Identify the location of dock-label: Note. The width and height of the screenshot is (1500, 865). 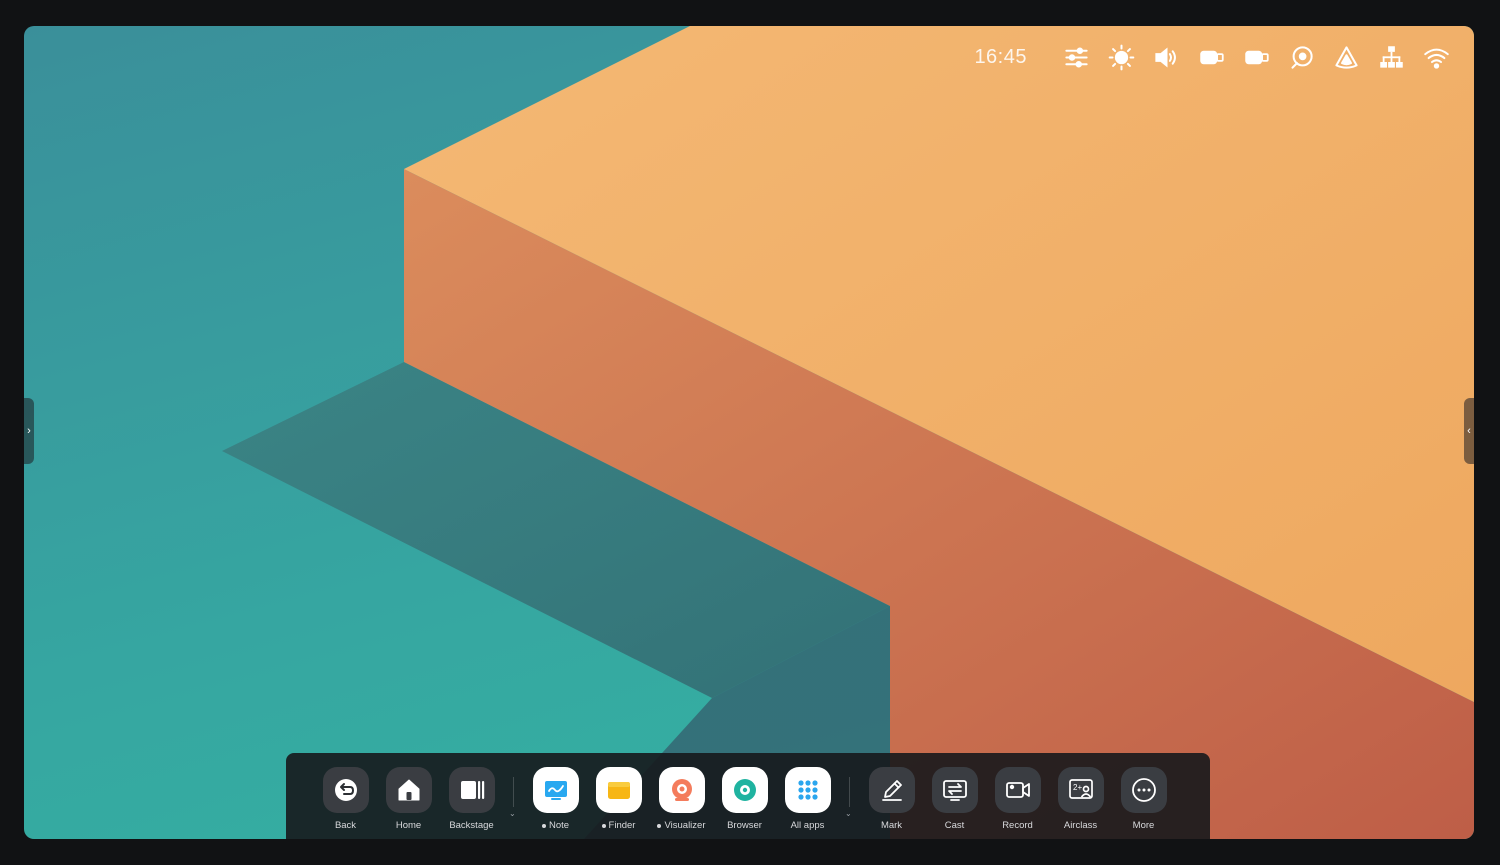
(555, 825).